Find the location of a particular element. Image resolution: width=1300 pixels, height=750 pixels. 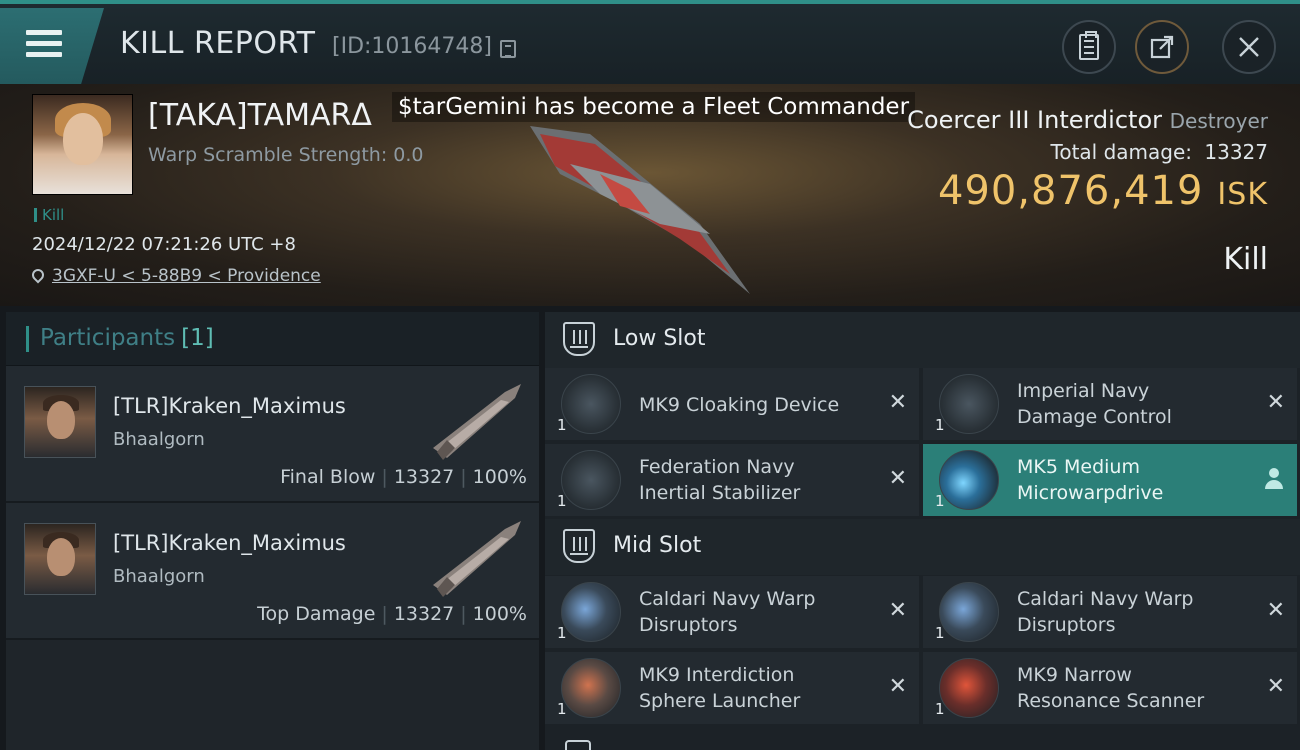

total-damage: Total damage: 13327 is located at coordinates (1159, 152).